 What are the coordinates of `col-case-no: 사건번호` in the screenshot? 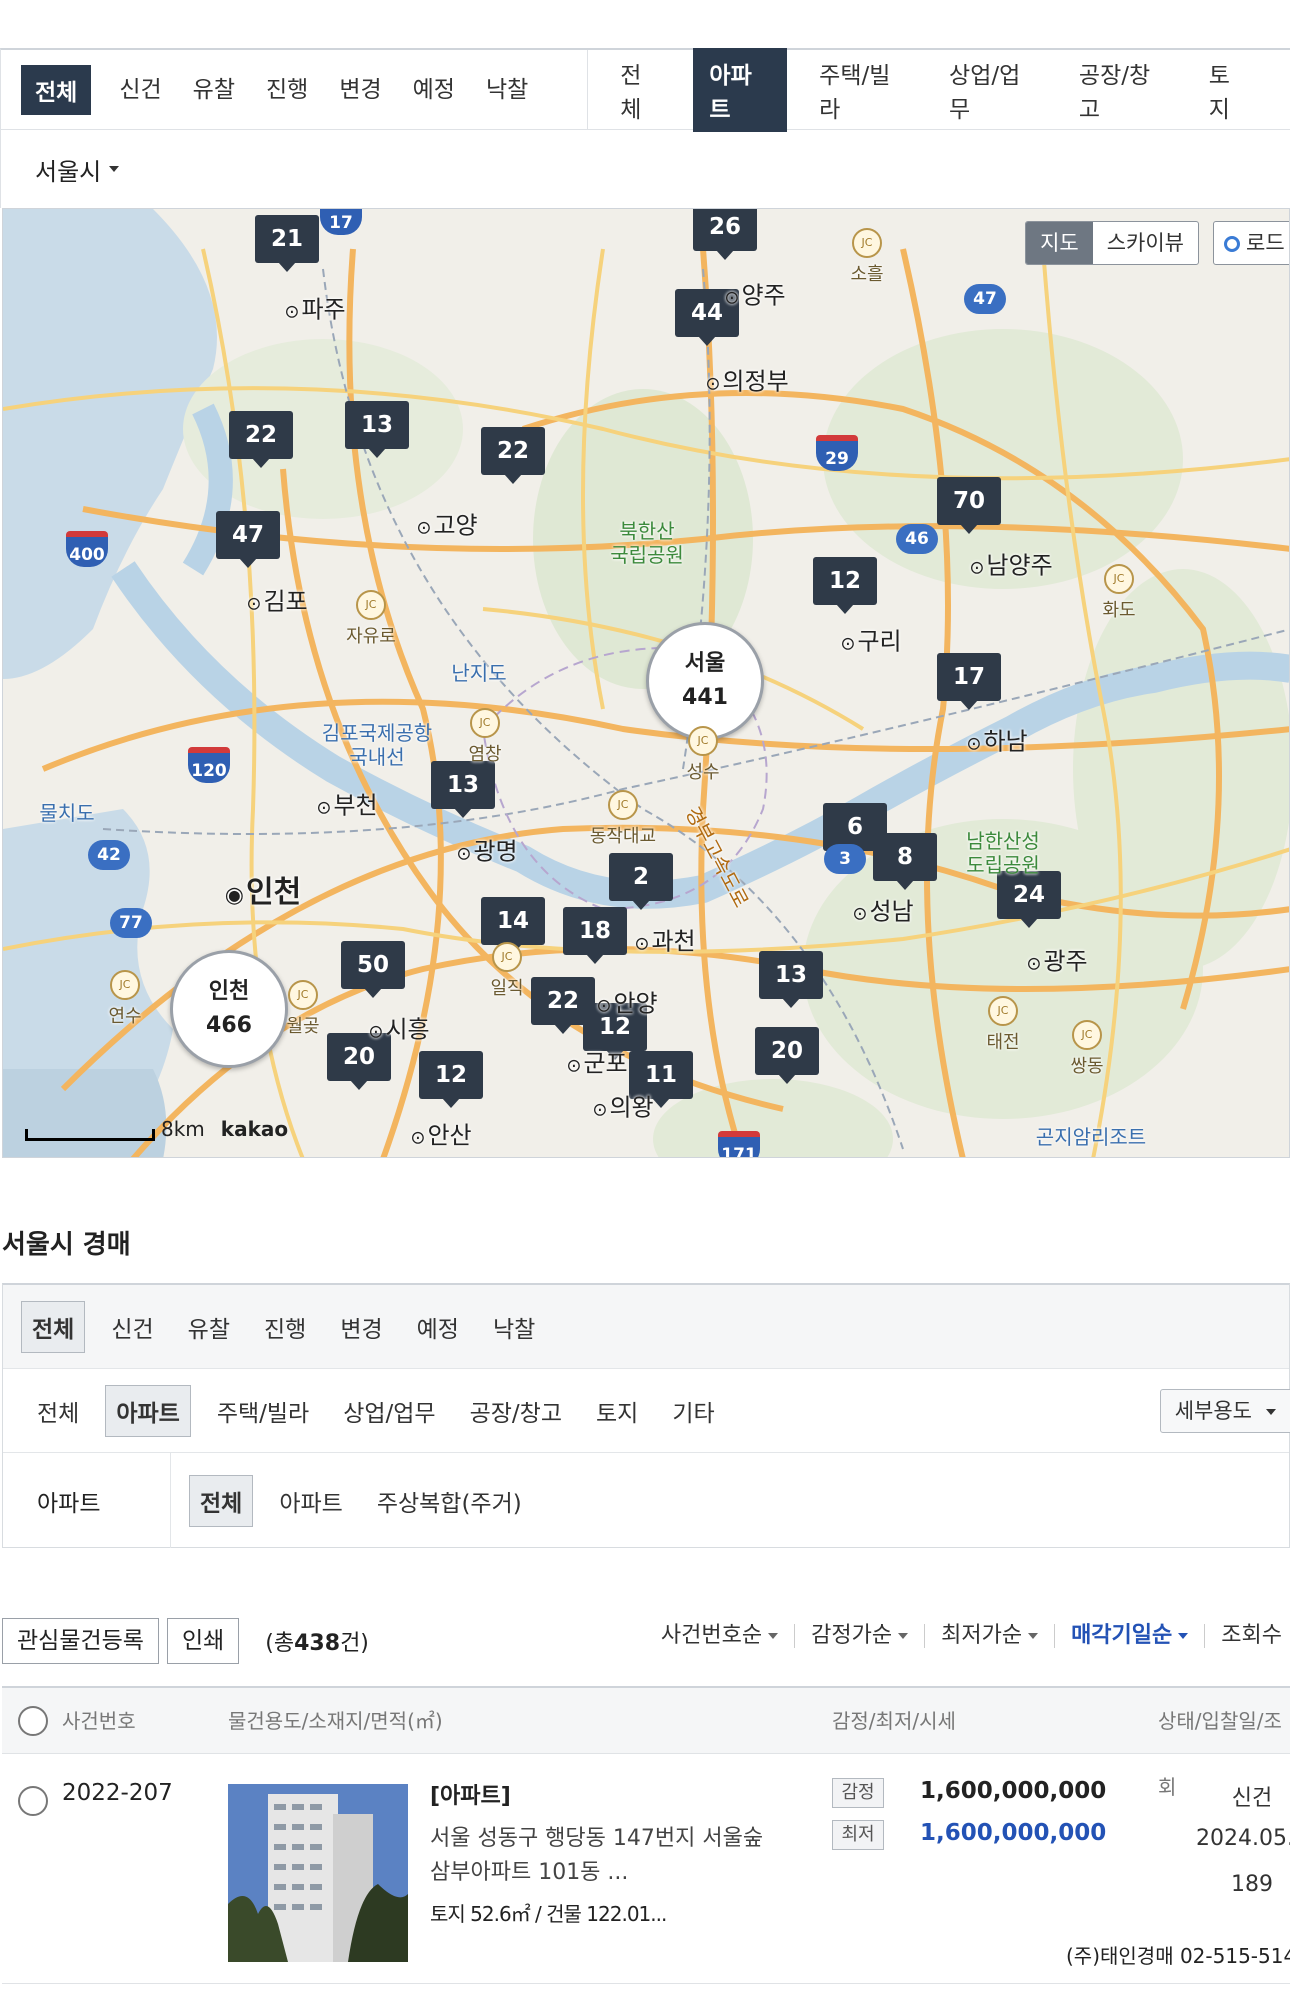 It's located at (99, 1721).